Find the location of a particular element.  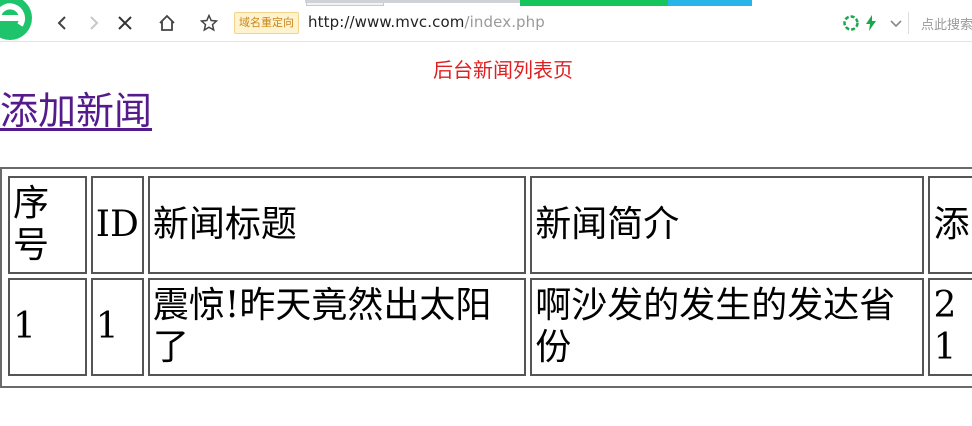

header-added: 添 is located at coordinates (950, 225).